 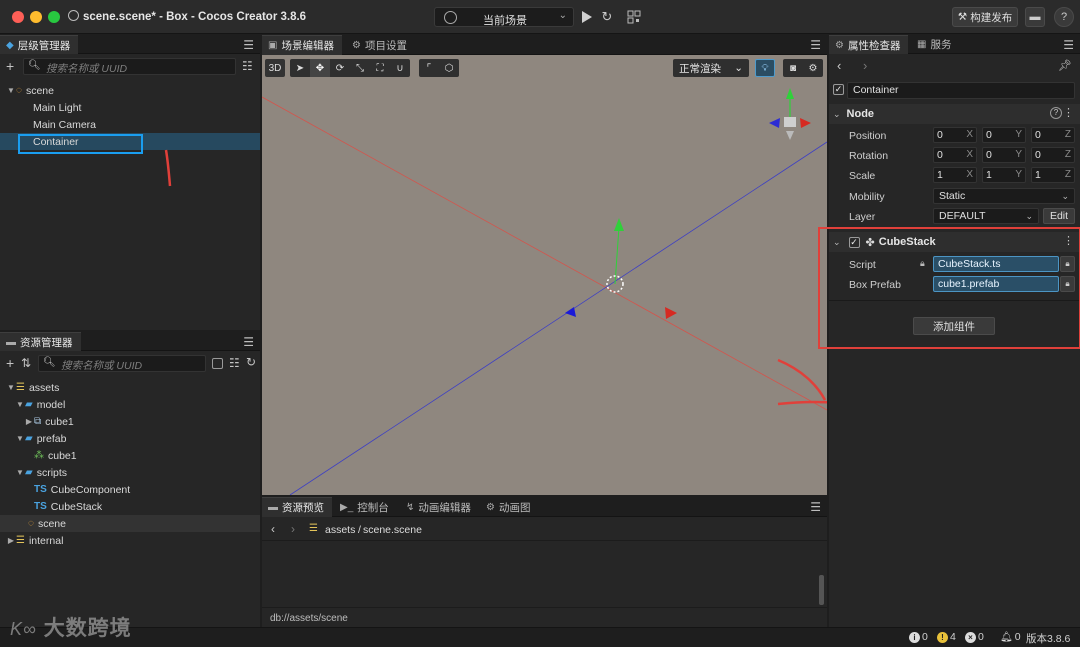 What do you see at coordinates (1059, 216) in the screenshot?
I see `layer-edit-button: Edit` at bounding box center [1059, 216].